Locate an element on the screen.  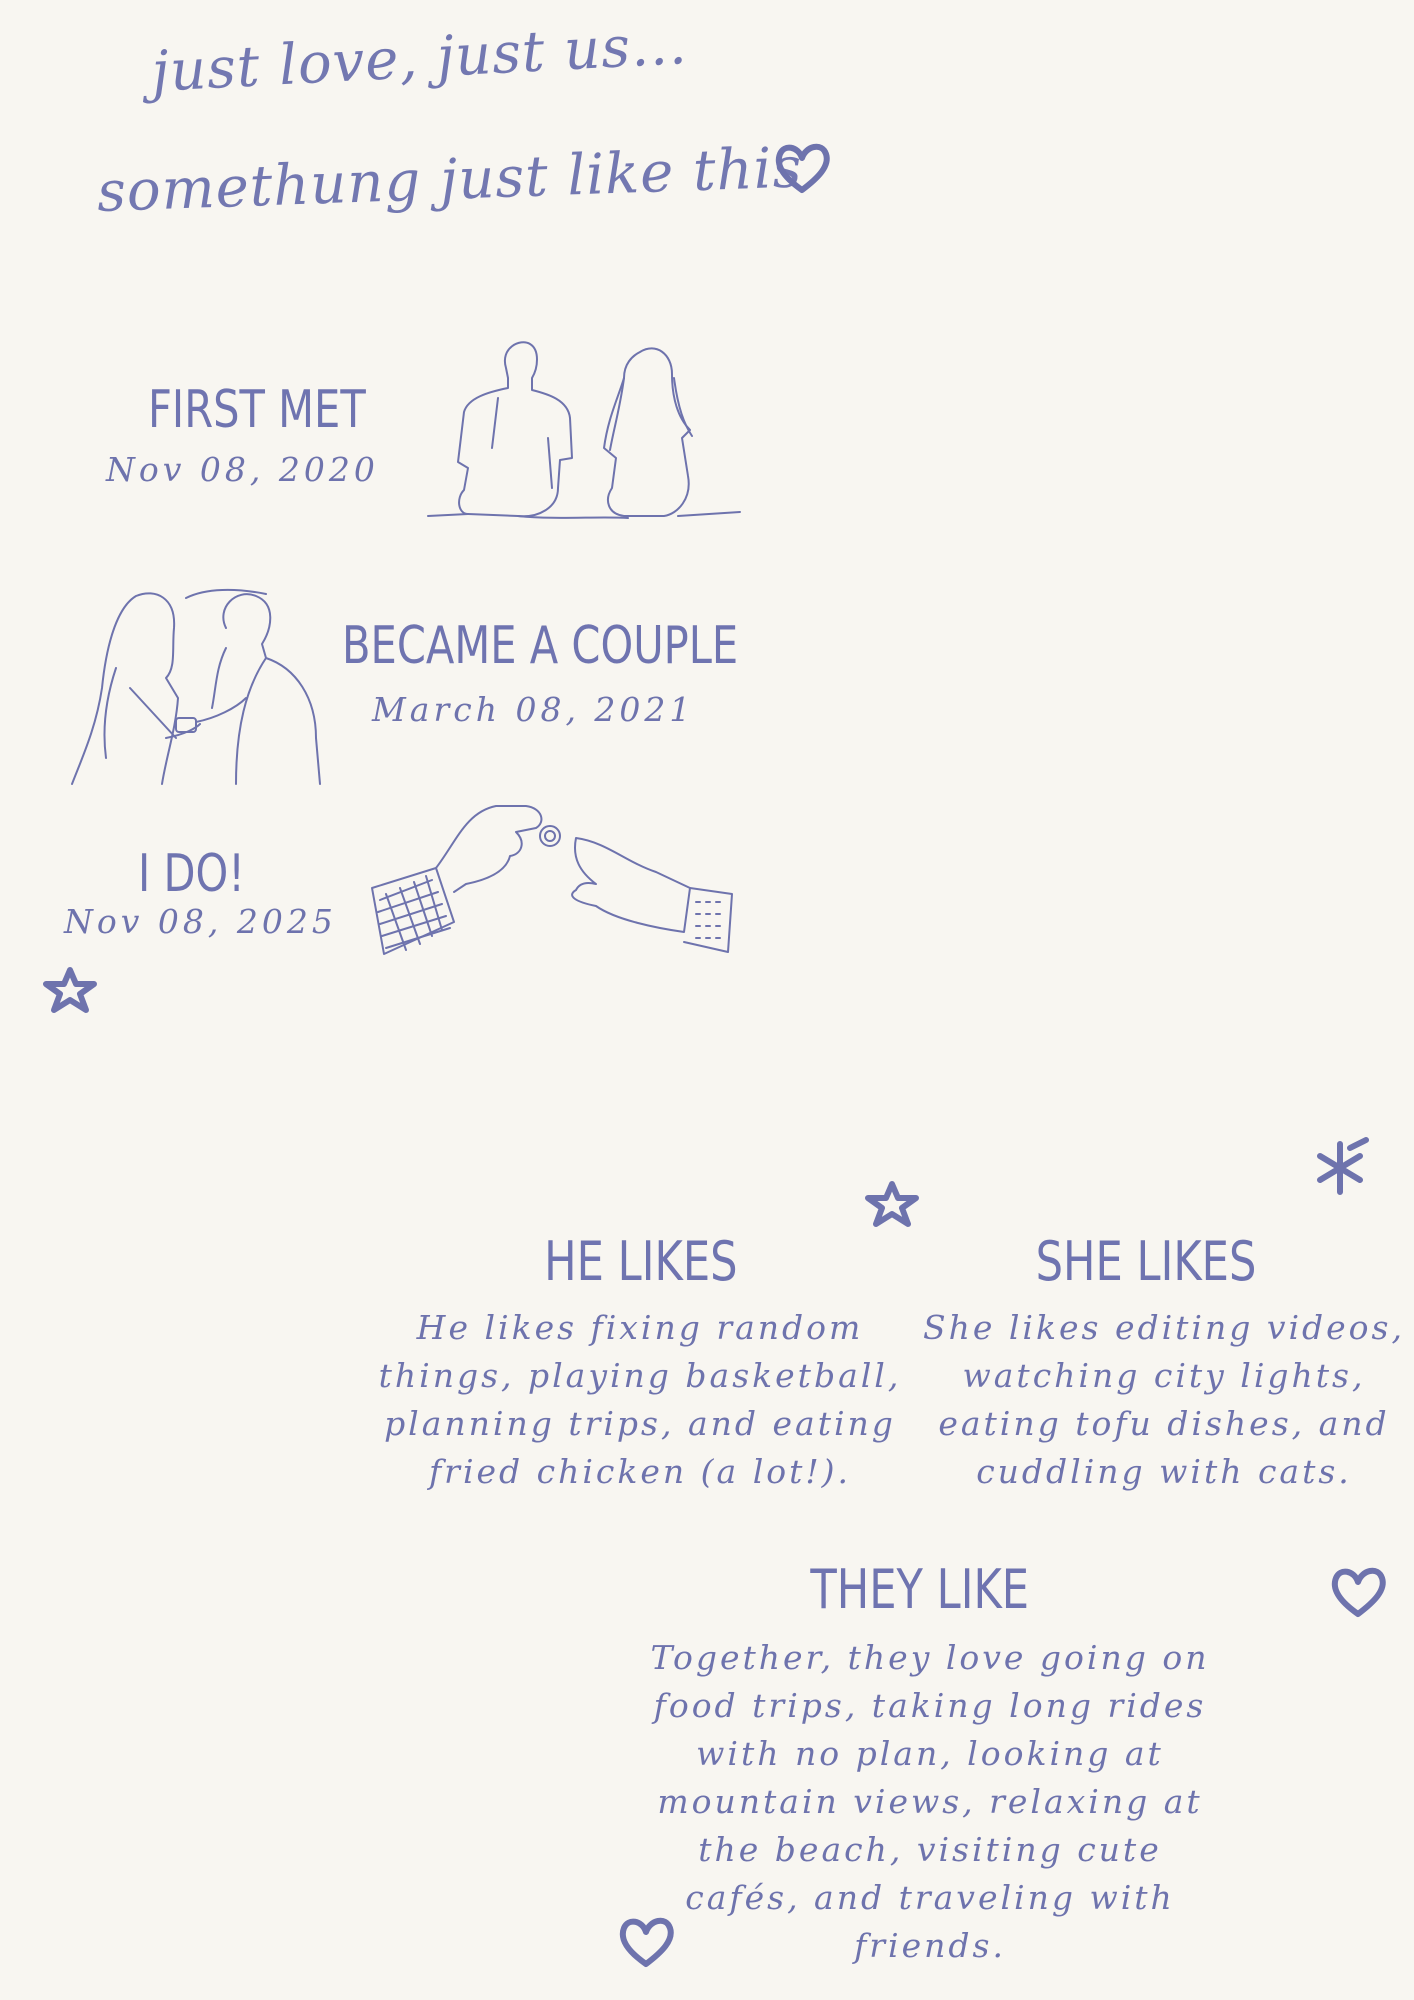
she-likes-title: SHE LIKES is located at coordinates (1146, 1261).